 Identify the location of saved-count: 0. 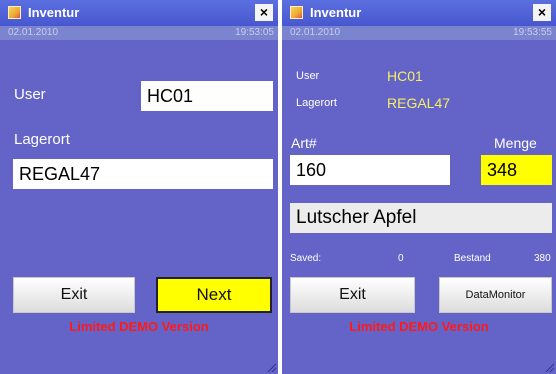
(401, 258).